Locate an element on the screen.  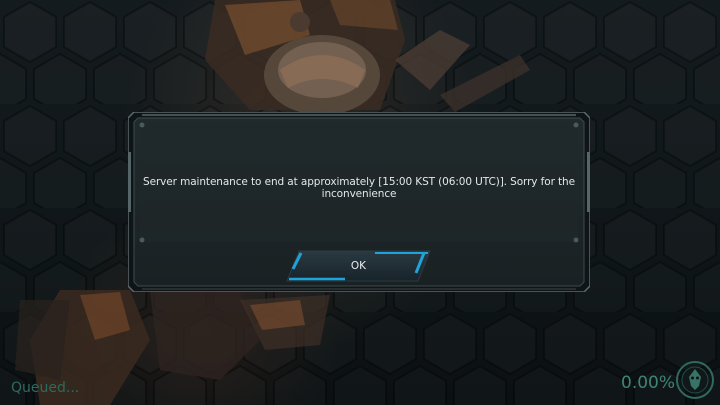
mech-emblem-icon is located at coordinates (695, 380).